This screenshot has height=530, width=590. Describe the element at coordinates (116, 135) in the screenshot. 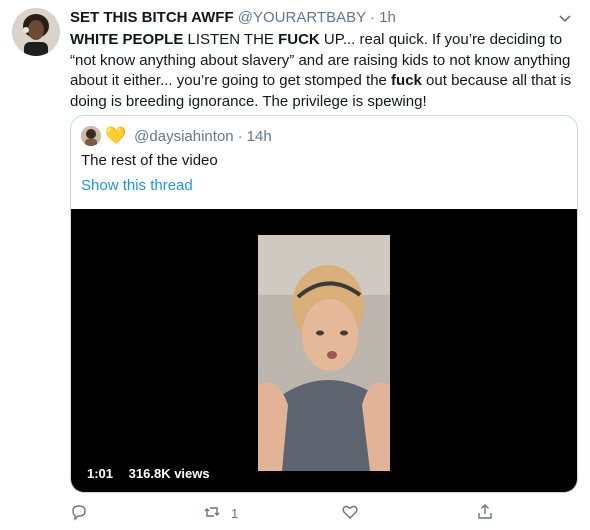

I see `yellow-heart-icon: 💛` at that location.